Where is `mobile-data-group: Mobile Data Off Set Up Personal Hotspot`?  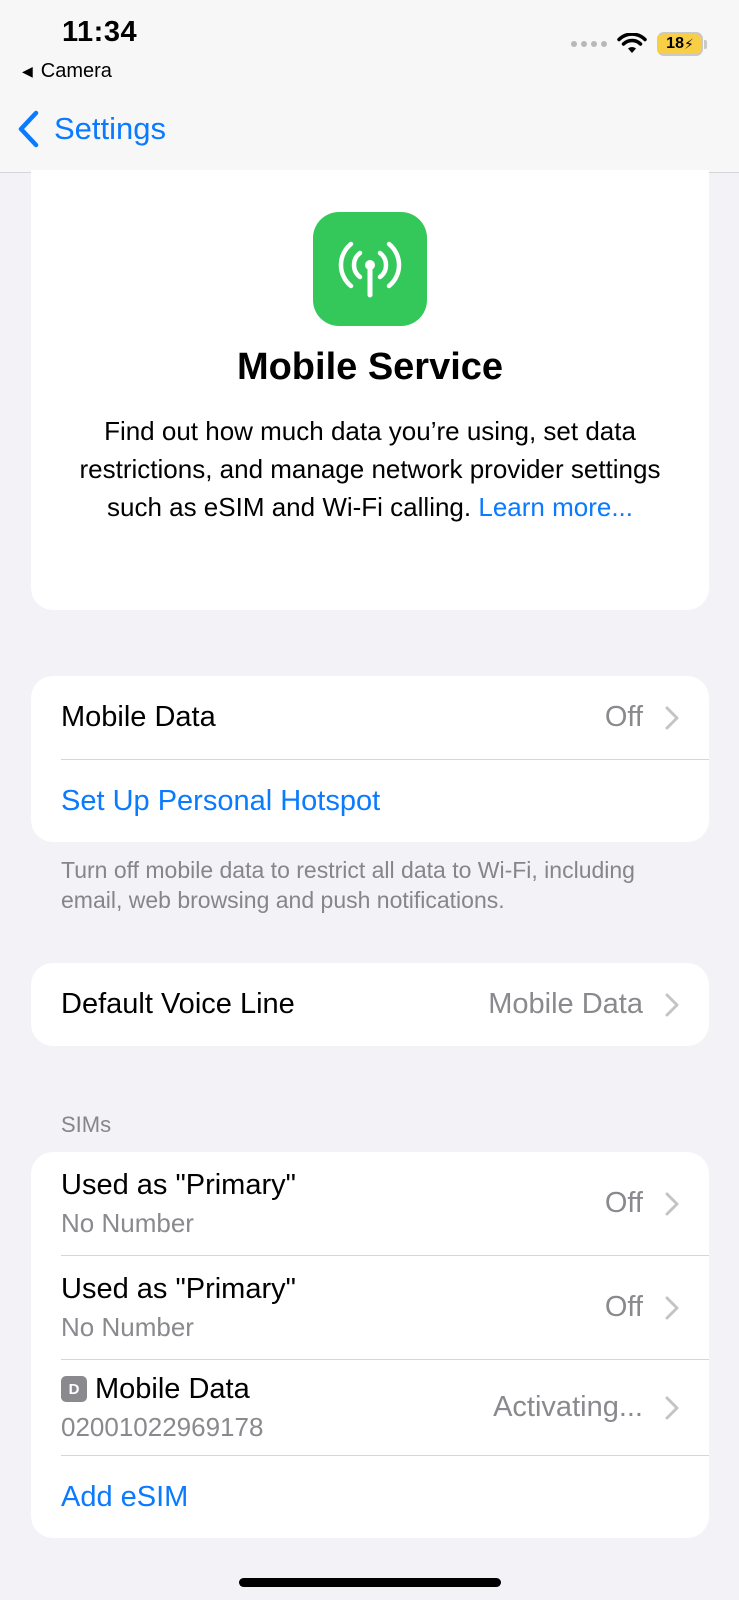 mobile-data-group: Mobile Data Off Set Up Personal Hotspot is located at coordinates (370, 759).